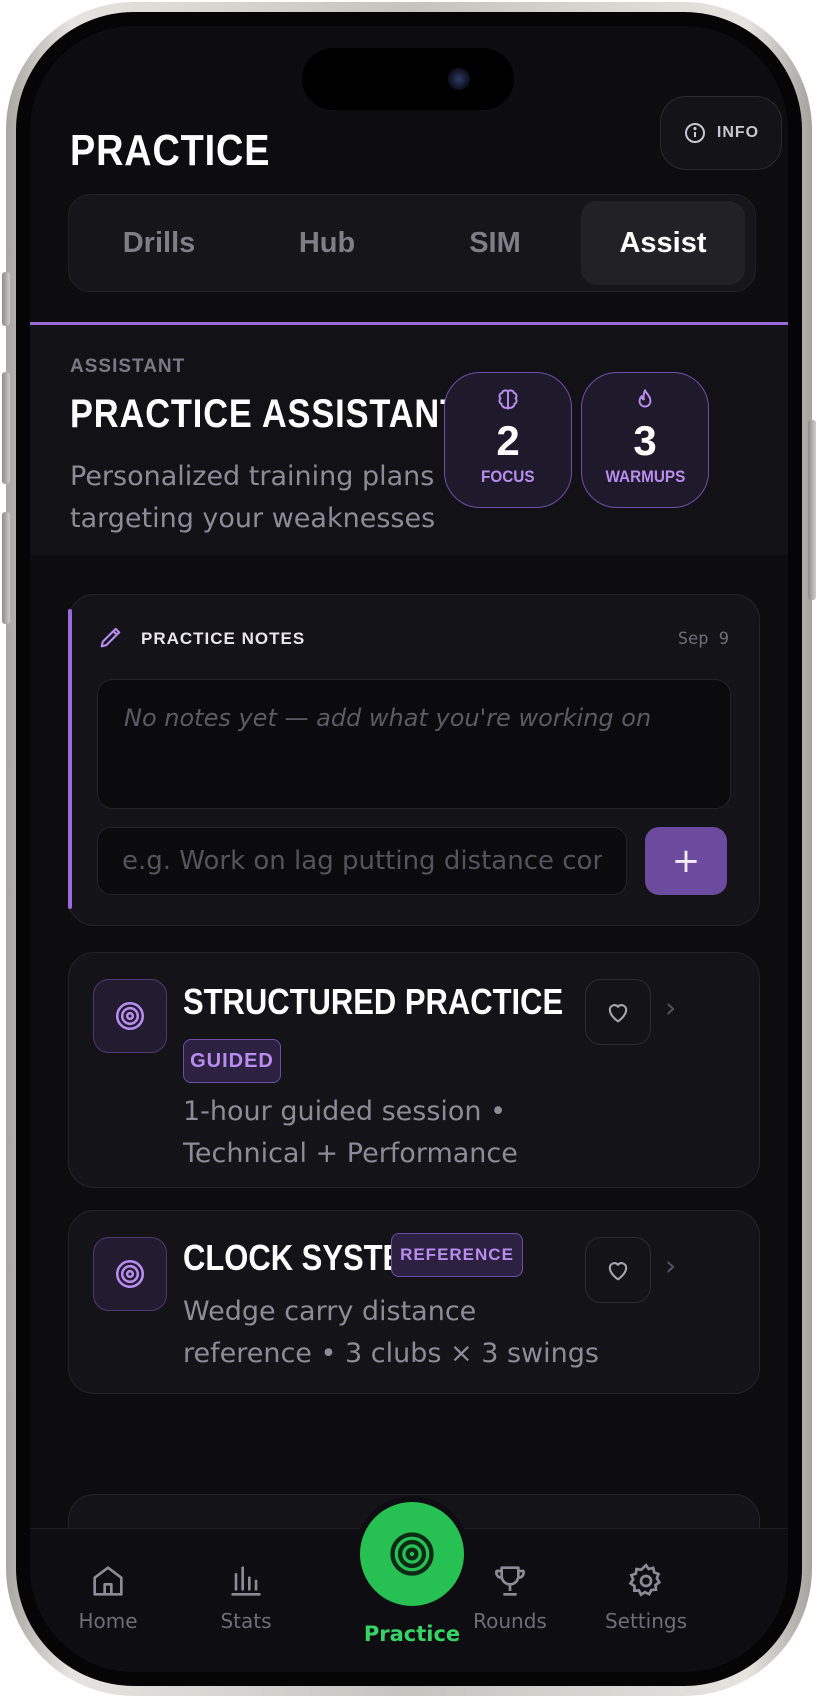 The width and height of the screenshot is (818, 1700). What do you see at coordinates (645, 476) in the screenshot?
I see `stat-warmups-label: WARMUPS` at bounding box center [645, 476].